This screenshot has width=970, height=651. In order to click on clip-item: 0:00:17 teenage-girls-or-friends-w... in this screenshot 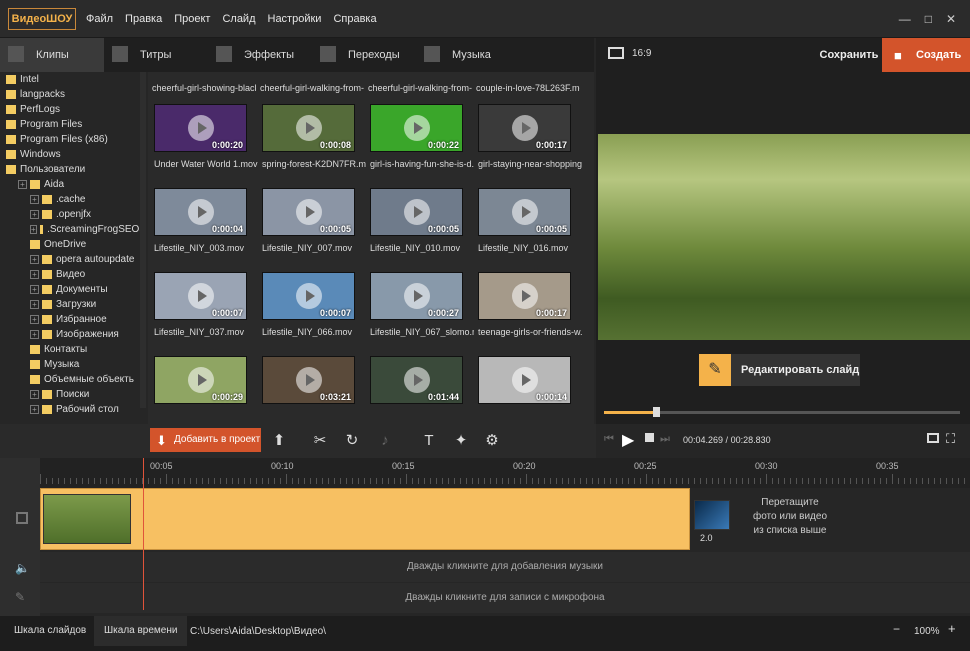, I will do `click(530, 304)`.